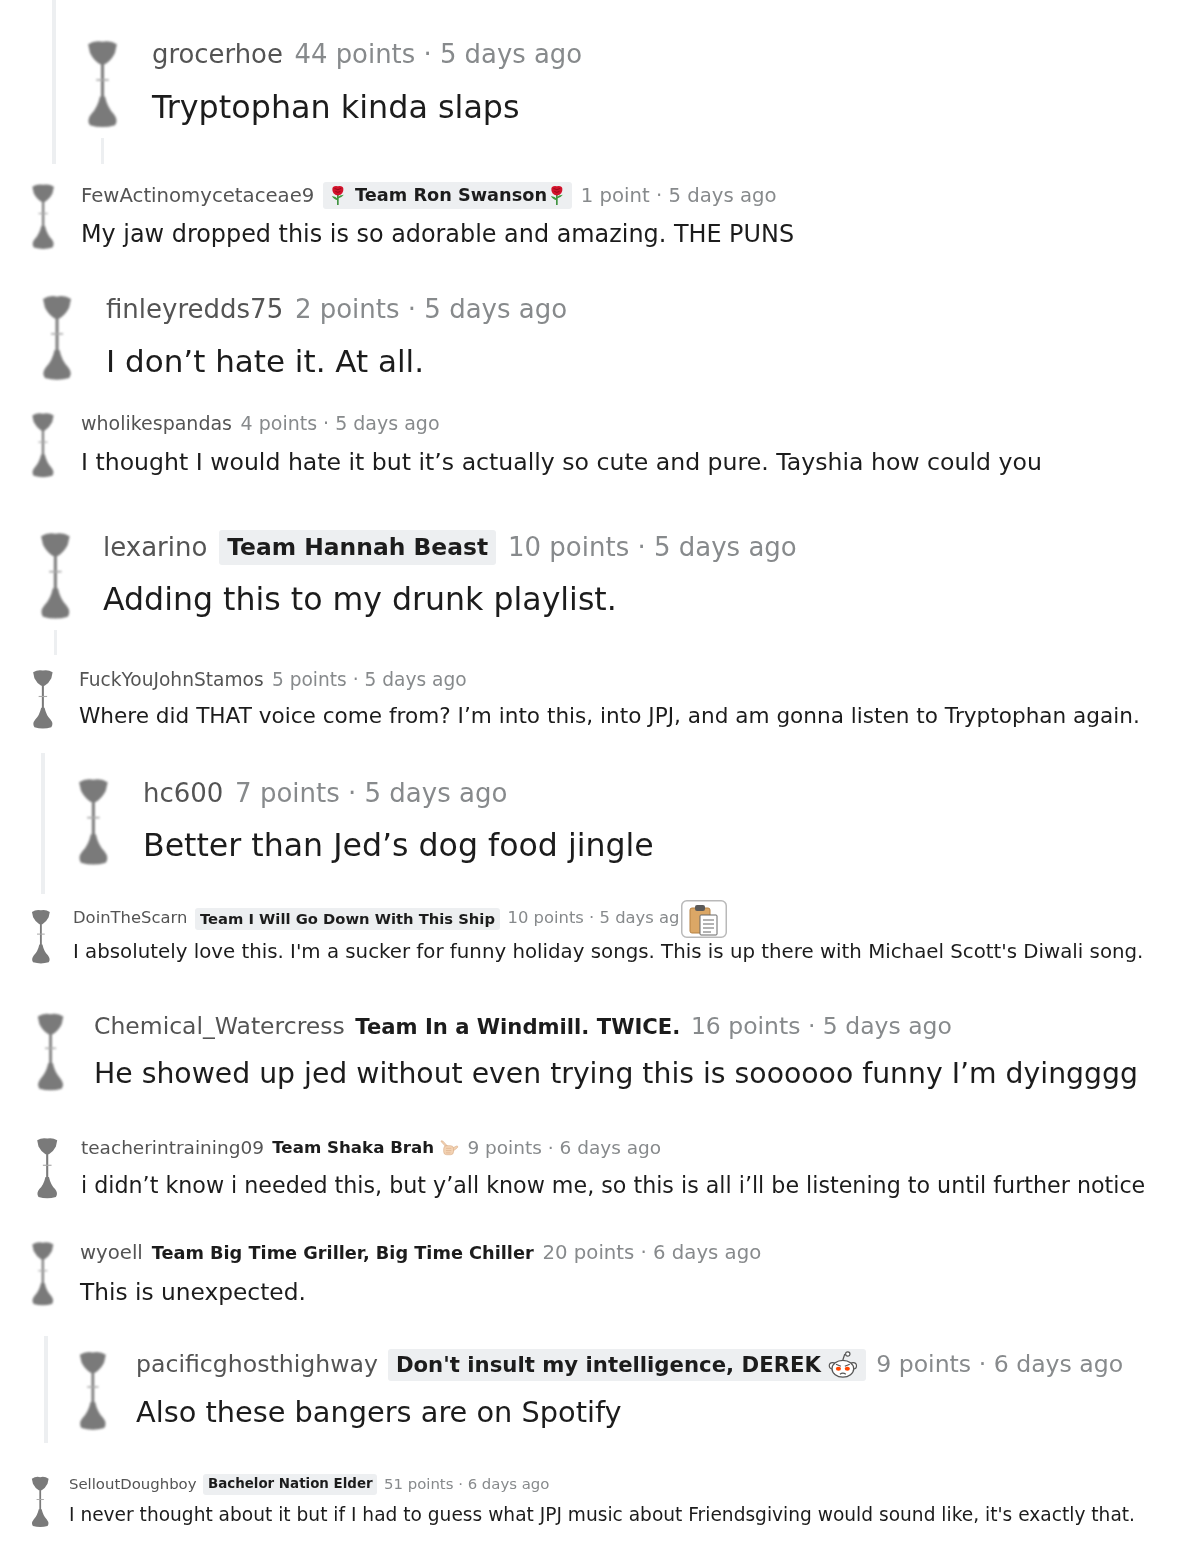 This screenshot has width=1186, height=1552. Describe the element at coordinates (451, 195) in the screenshot. I see `flair-text: Team Ron Swanson` at that location.